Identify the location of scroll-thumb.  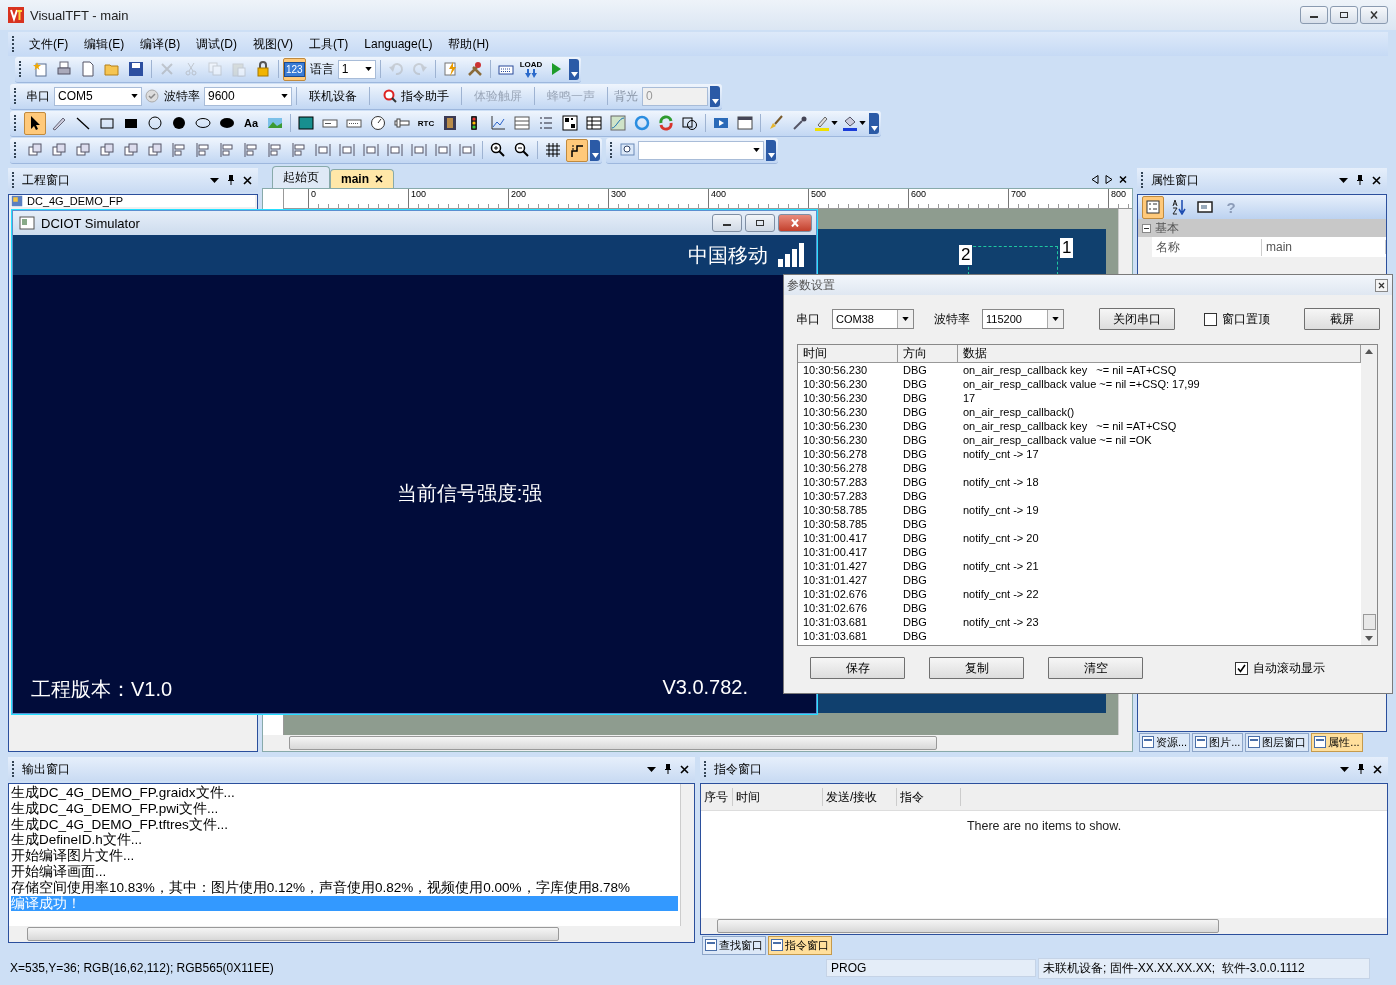
(1369, 622).